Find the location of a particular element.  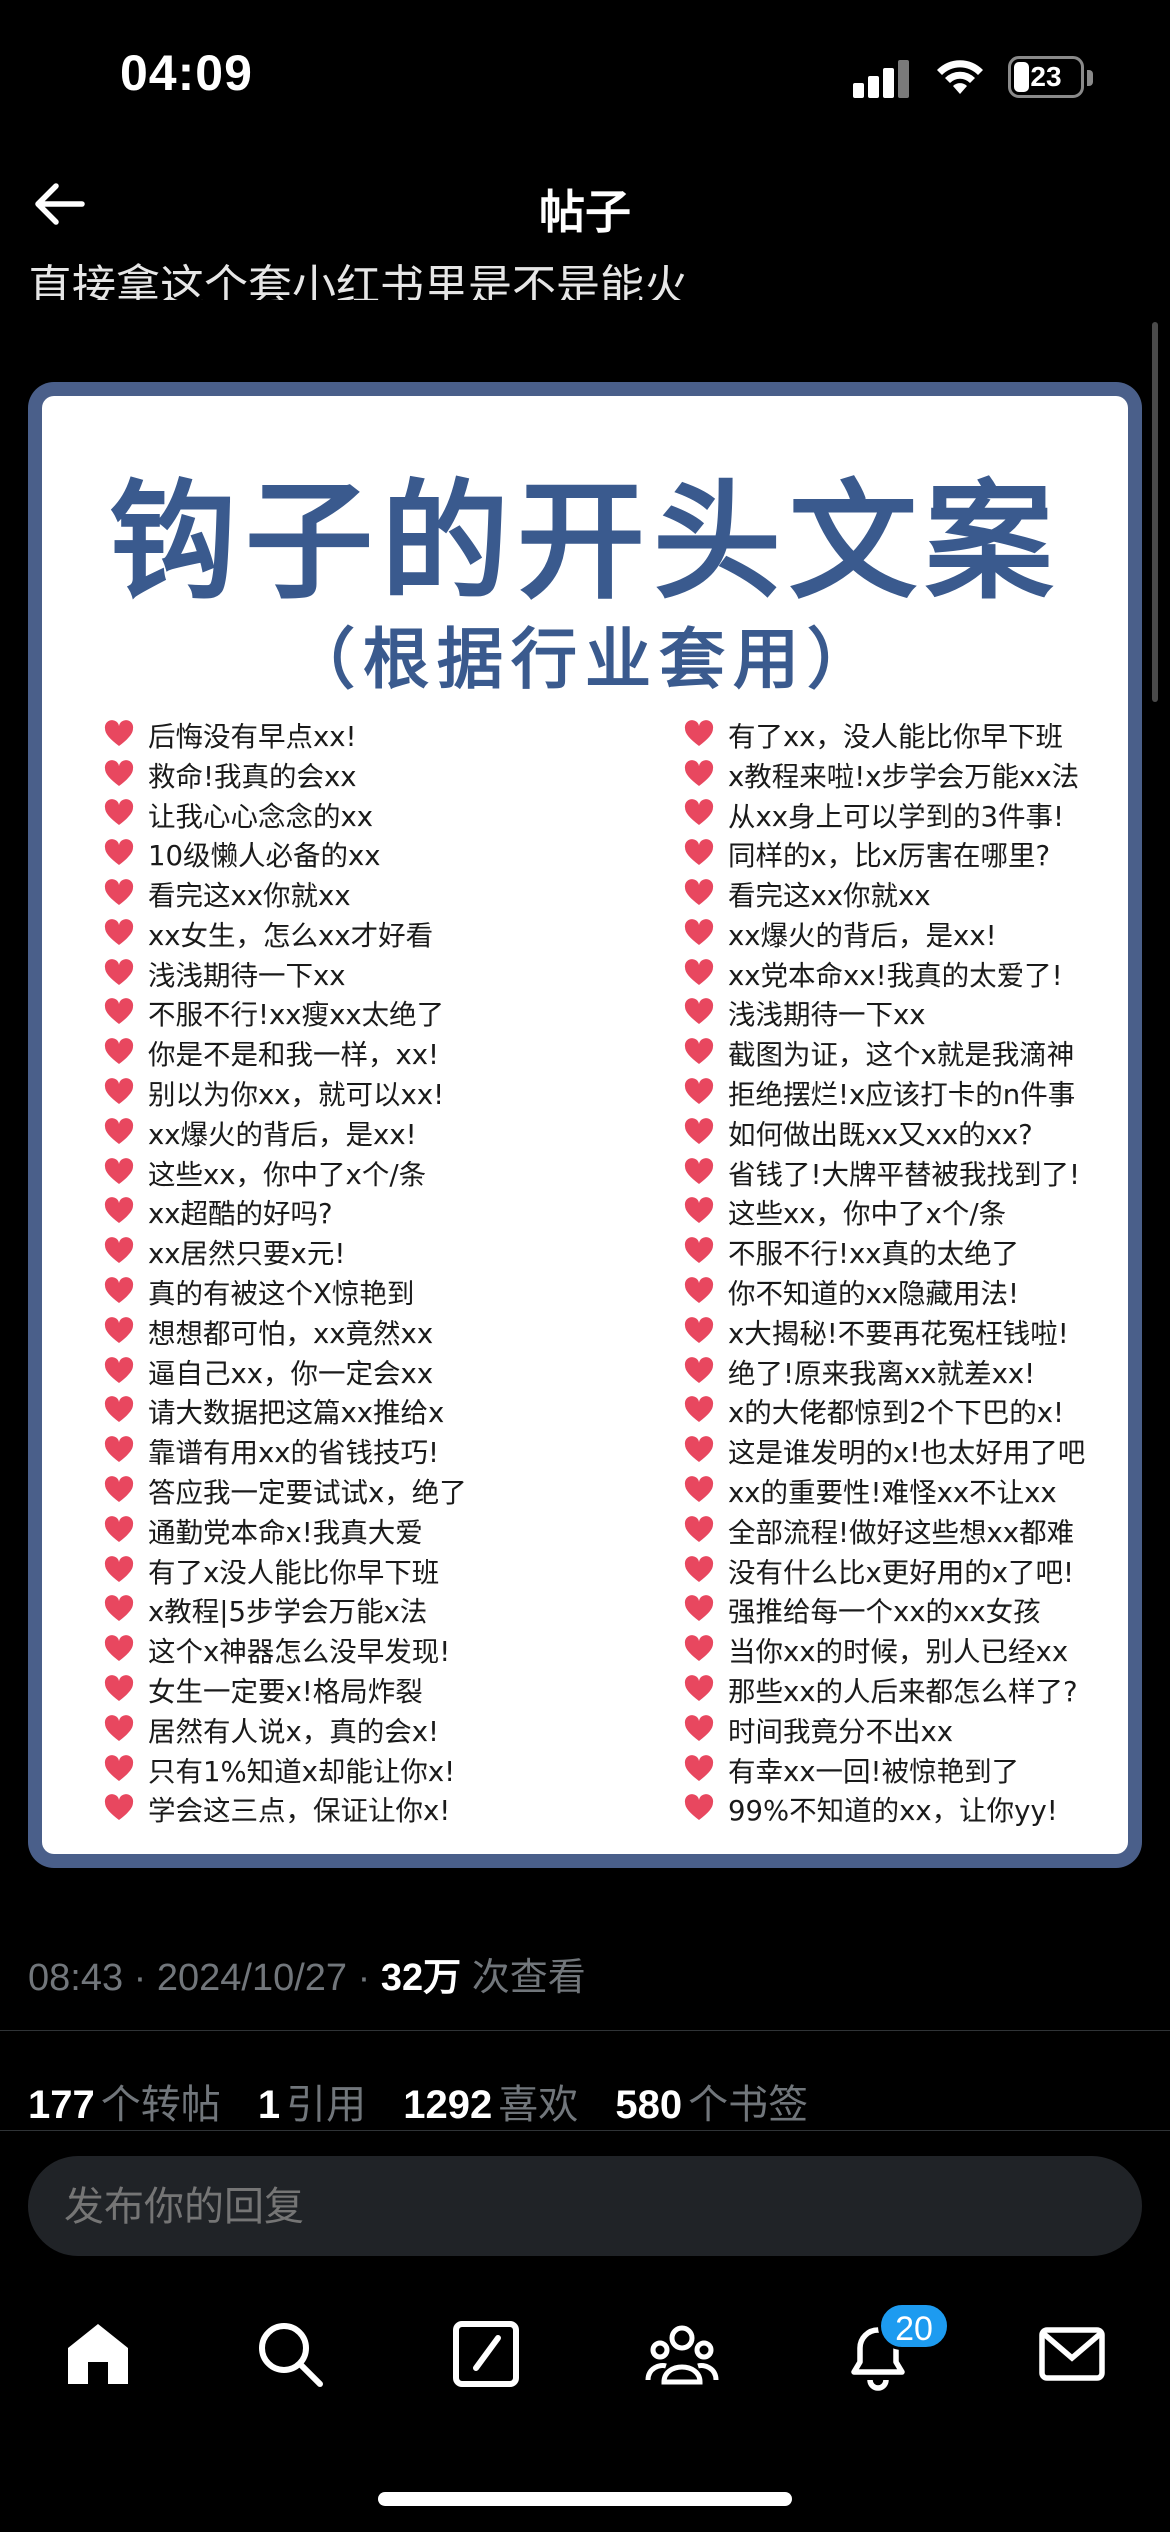

reply-input is located at coordinates (564, 2207).